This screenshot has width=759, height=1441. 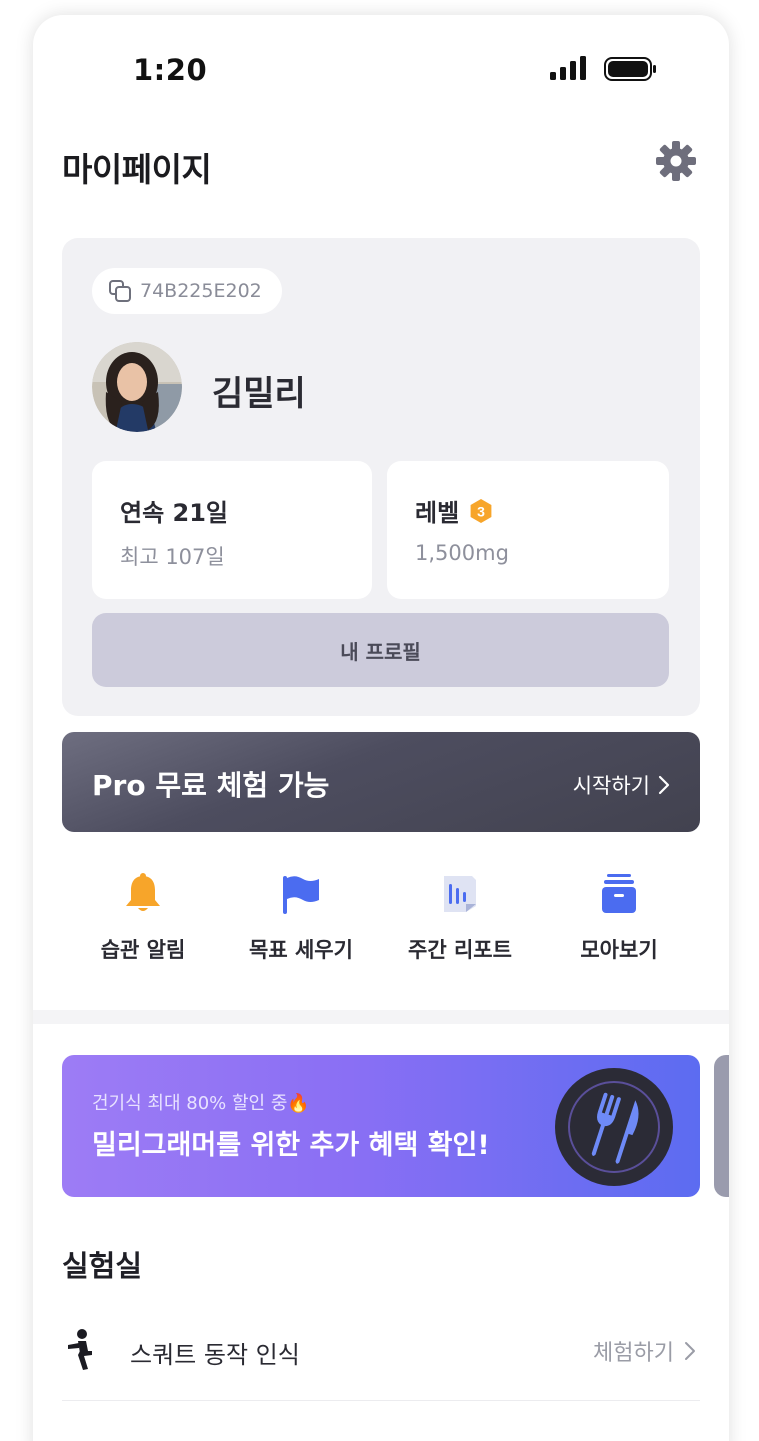 What do you see at coordinates (215, 1355) in the screenshot?
I see `lab-item-label: 스쿼트 동작 인식` at bounding box center [215, 1355].